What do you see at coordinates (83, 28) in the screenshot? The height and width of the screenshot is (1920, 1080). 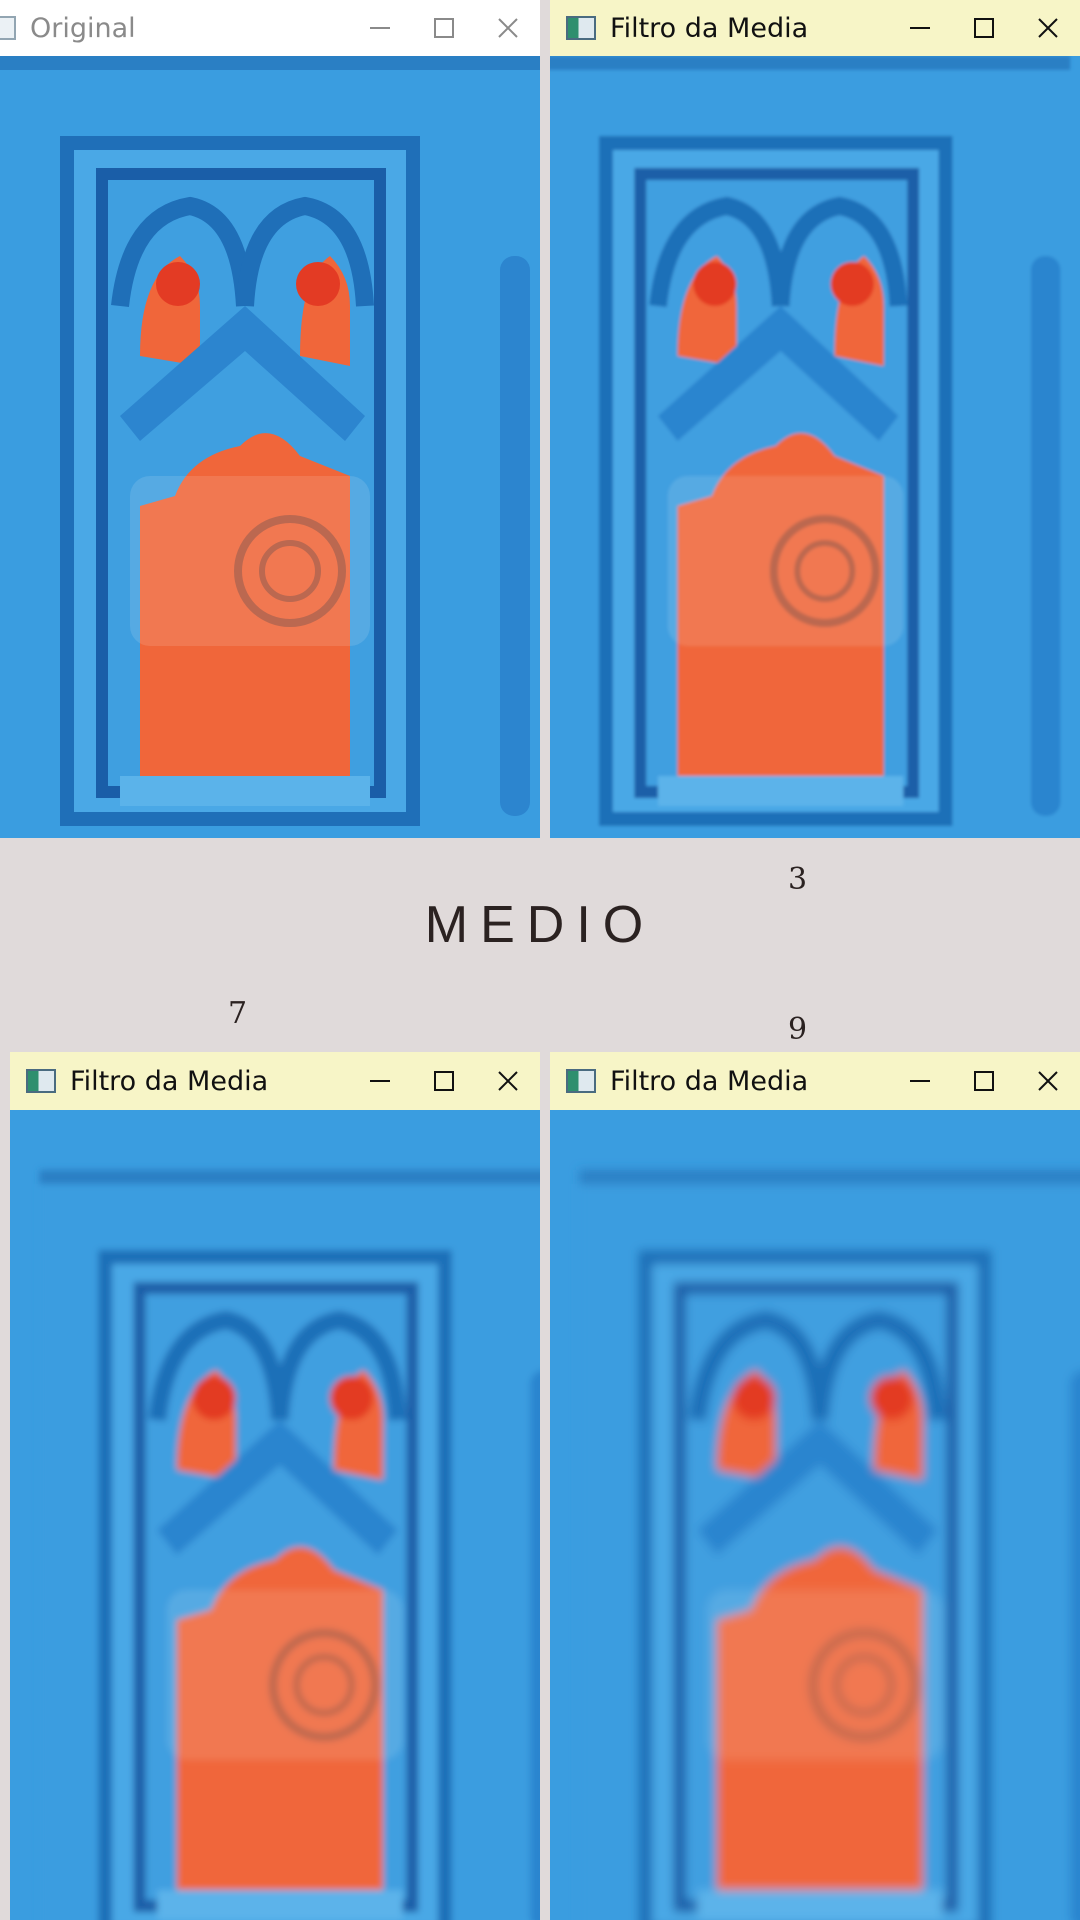 I see `window-title: Original` at bounding box center [83, 28].